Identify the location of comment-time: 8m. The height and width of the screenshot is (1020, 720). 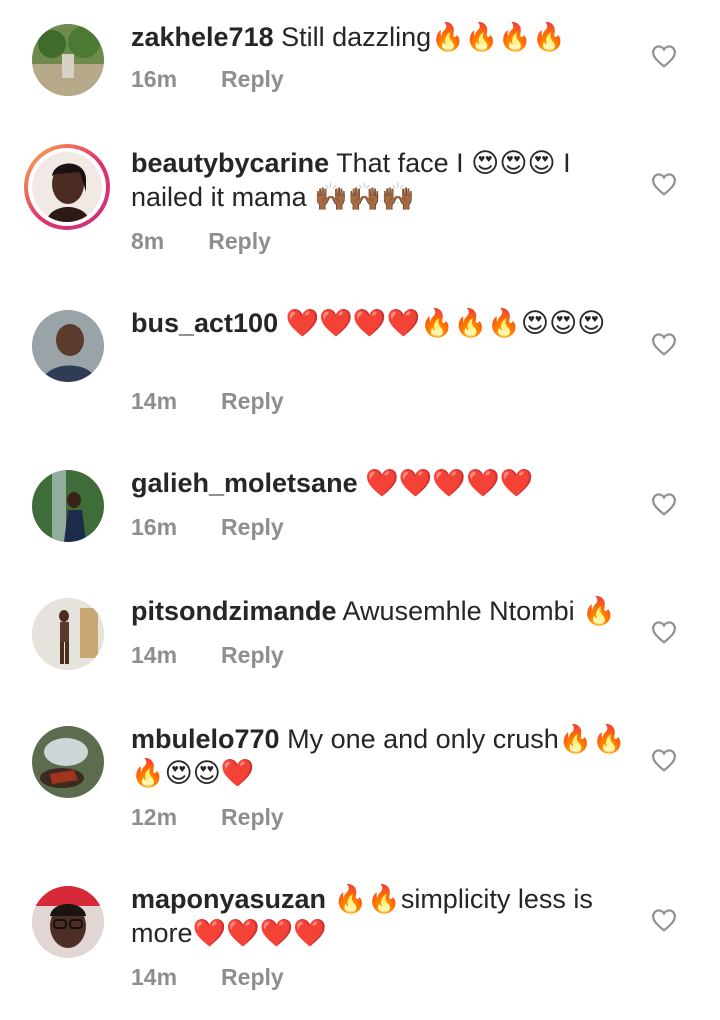
(148, 241).